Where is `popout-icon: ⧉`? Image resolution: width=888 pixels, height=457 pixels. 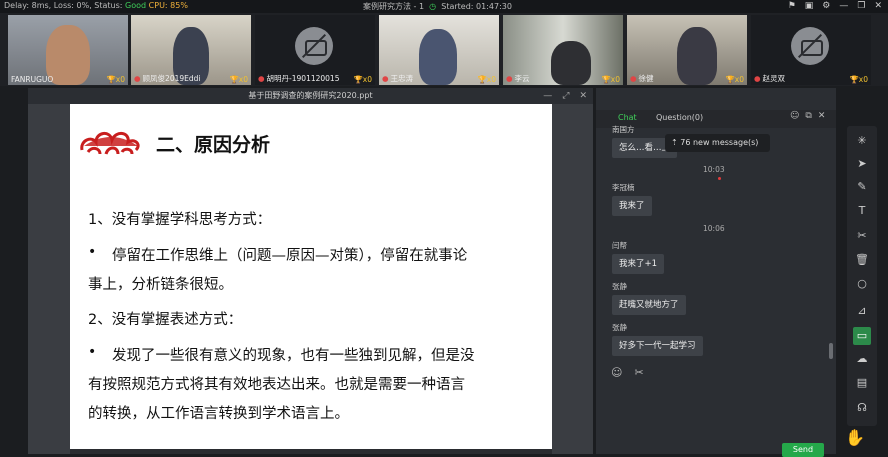
popout-icon: ⧉ is located at coordinates (808, 116).